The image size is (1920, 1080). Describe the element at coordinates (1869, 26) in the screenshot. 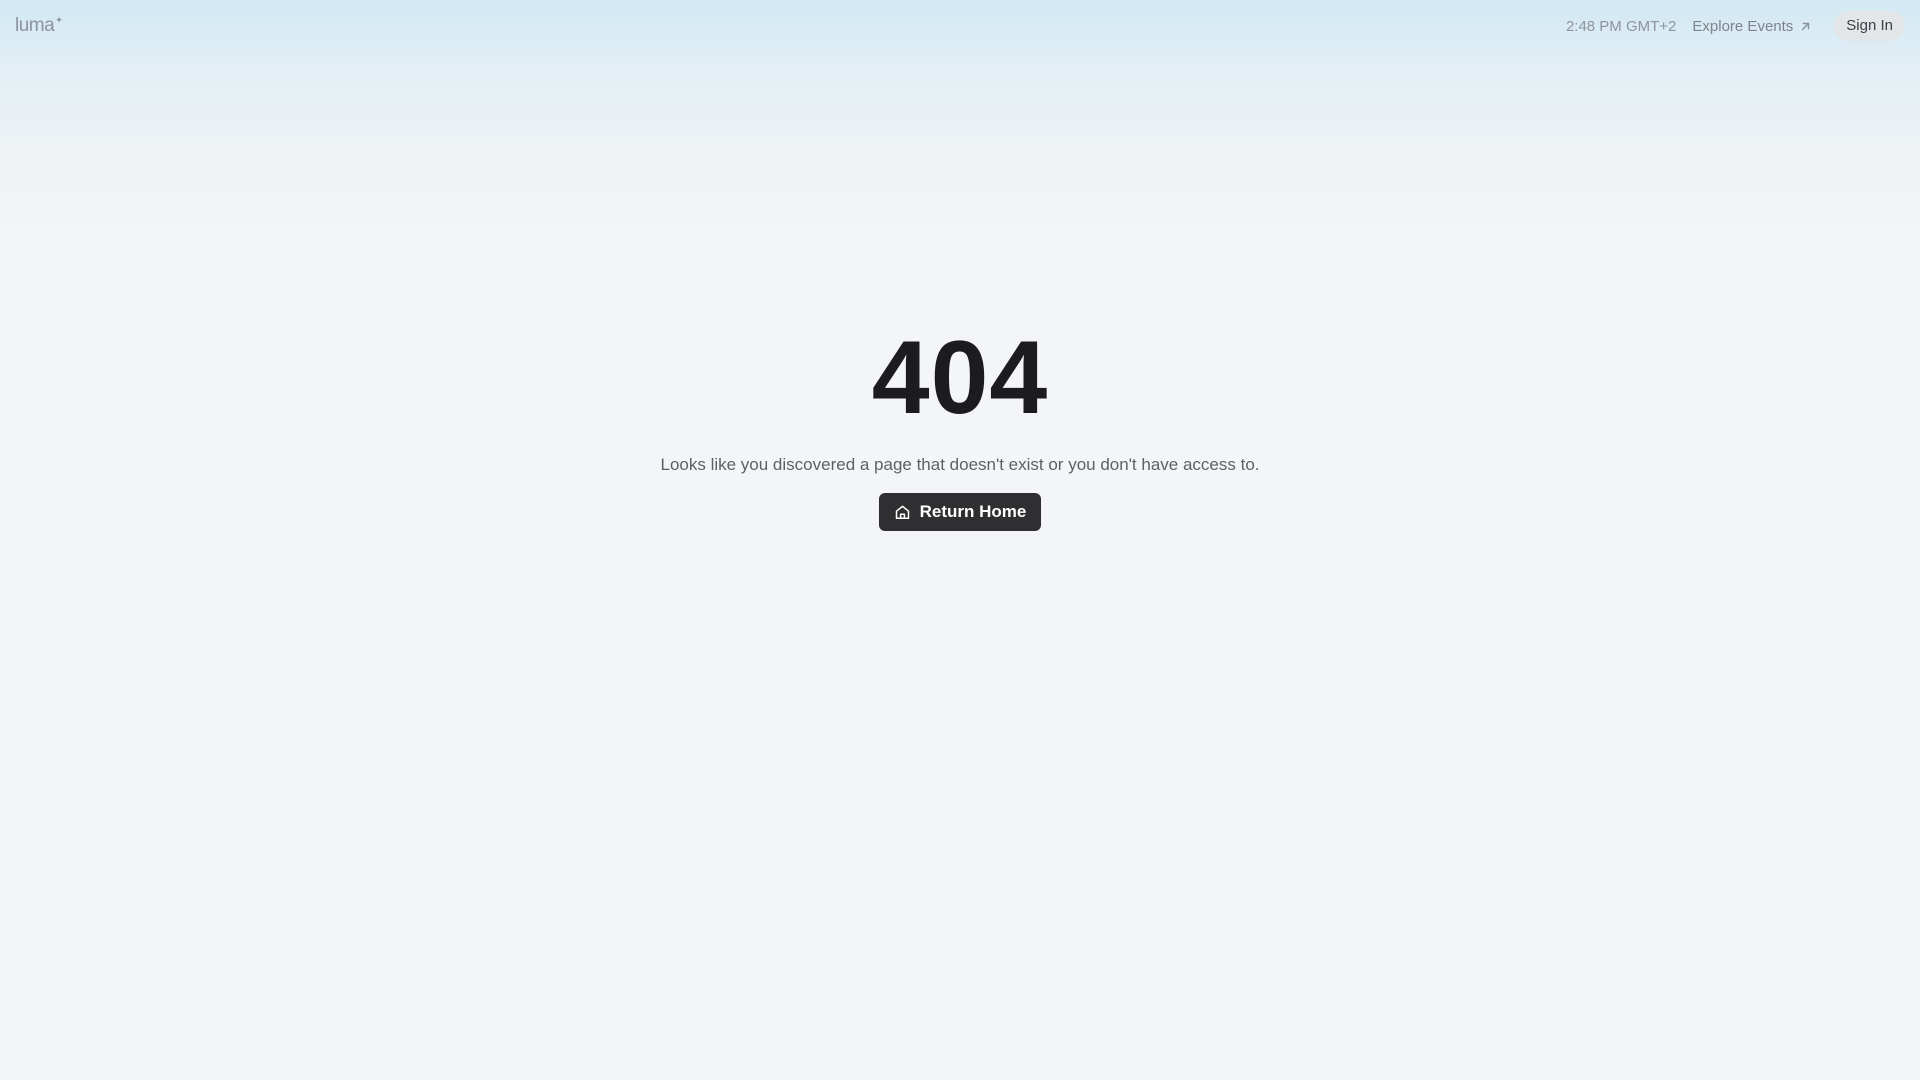

I see `sign-in-button: Sign In` at that location.